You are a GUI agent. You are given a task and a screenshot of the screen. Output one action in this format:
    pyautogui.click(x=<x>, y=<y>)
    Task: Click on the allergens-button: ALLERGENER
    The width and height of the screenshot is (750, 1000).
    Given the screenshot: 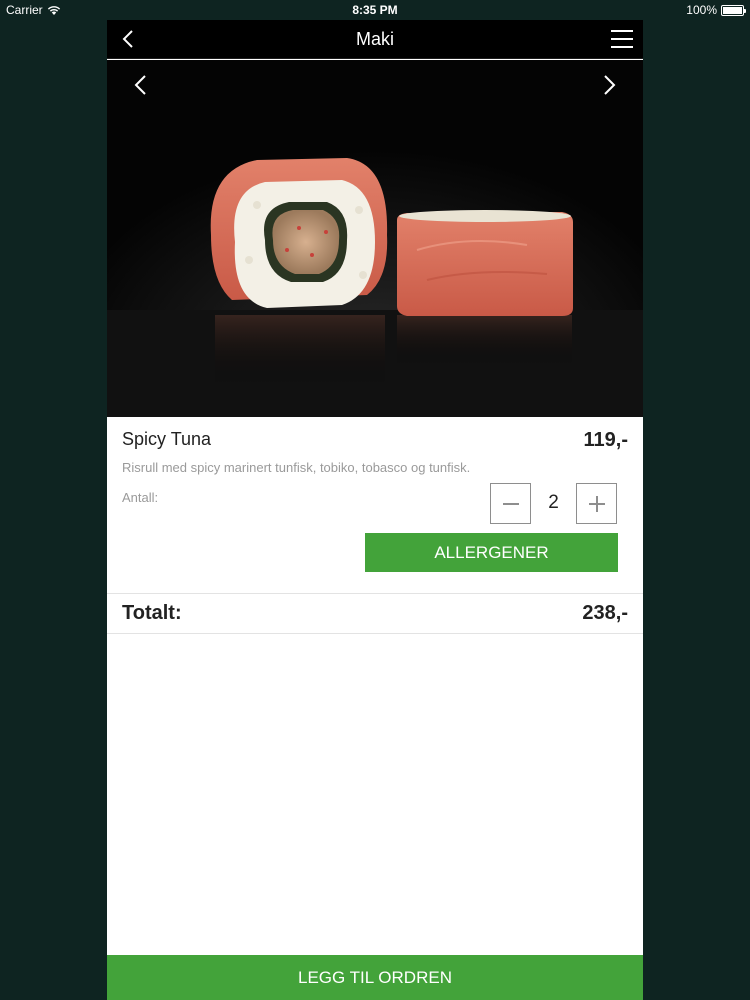 What is the action you would take?
    pyautogui.click(x=491, y=552)
    